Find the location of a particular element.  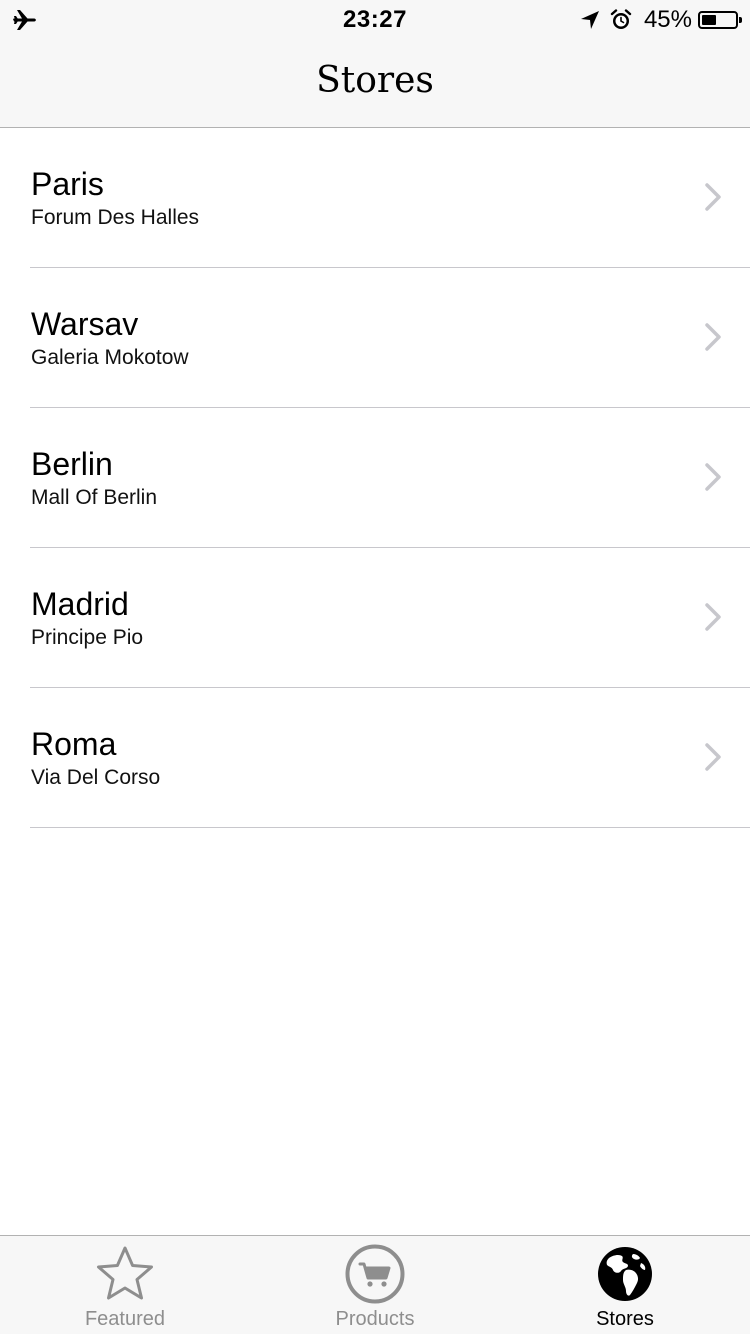

store-city: Roma is located at coordinates (74, 744).